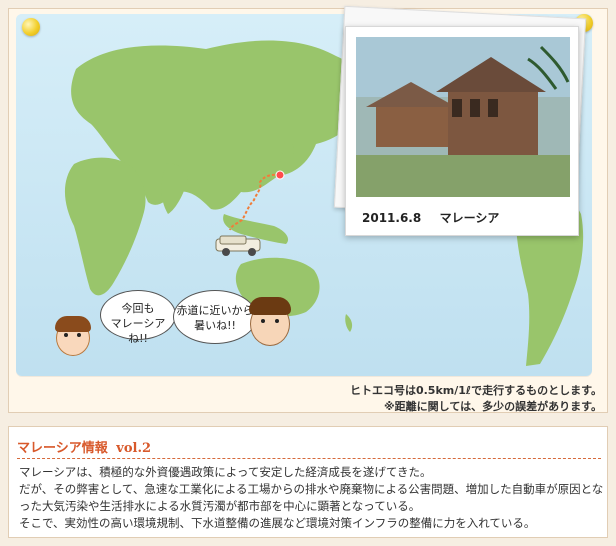 The width and height of the screenshot is (616, 546). What do you see at coordinates (134, 448) in the screenshot?
I see `info-volume: vol.2` at bounding box center [134, 448].